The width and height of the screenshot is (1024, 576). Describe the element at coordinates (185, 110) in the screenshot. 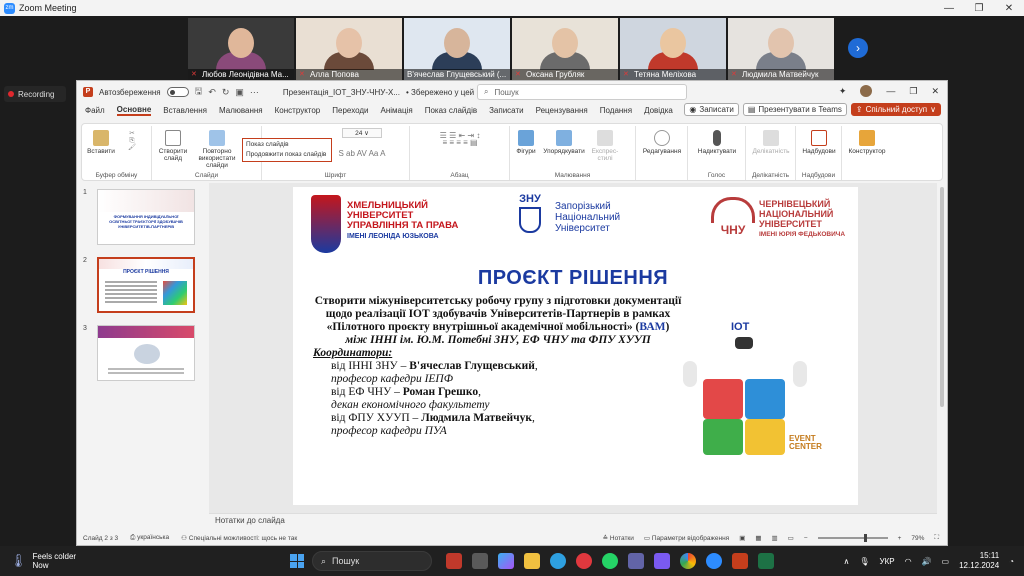

I see `tab-insert: Вставлення` at that location.